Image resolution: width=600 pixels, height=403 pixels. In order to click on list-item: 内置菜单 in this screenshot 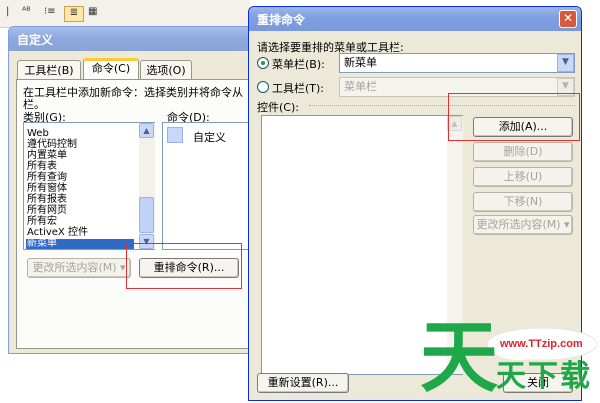, I will do `click(47, 156)`.